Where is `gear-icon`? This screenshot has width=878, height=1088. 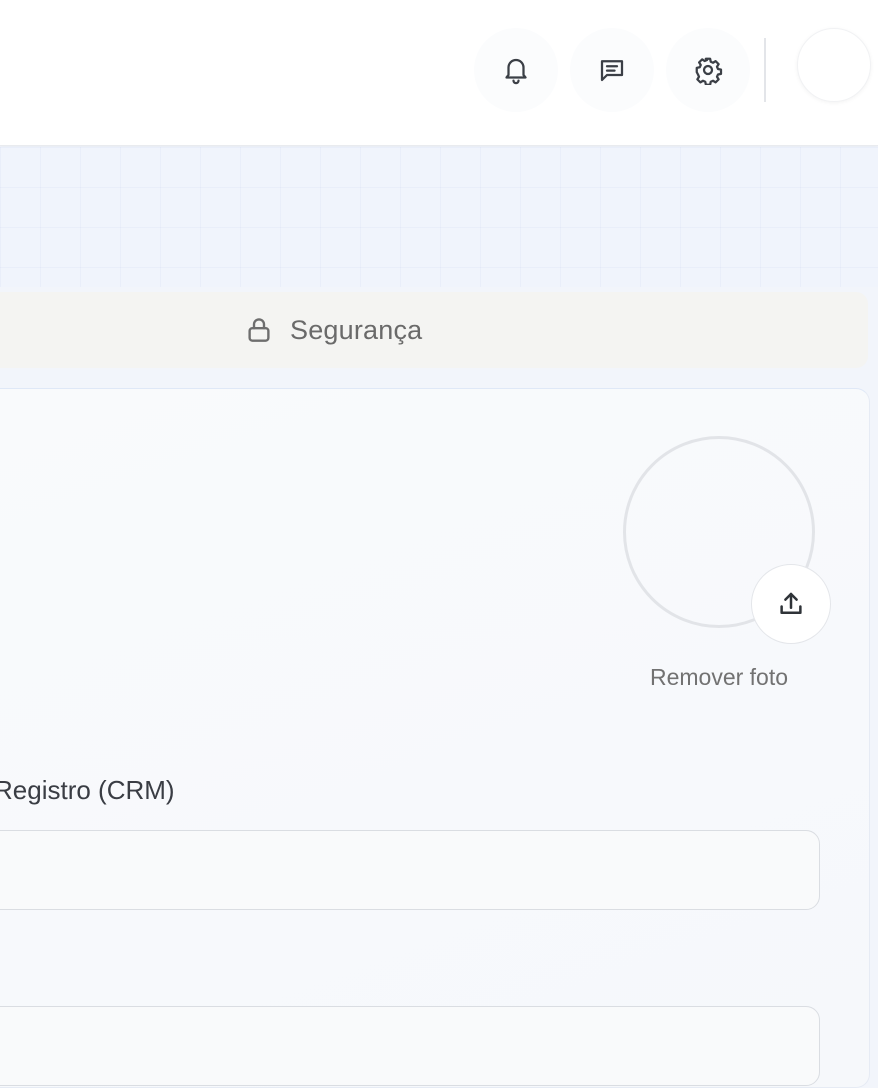 gear-icon is located at coordinates (708, 70).